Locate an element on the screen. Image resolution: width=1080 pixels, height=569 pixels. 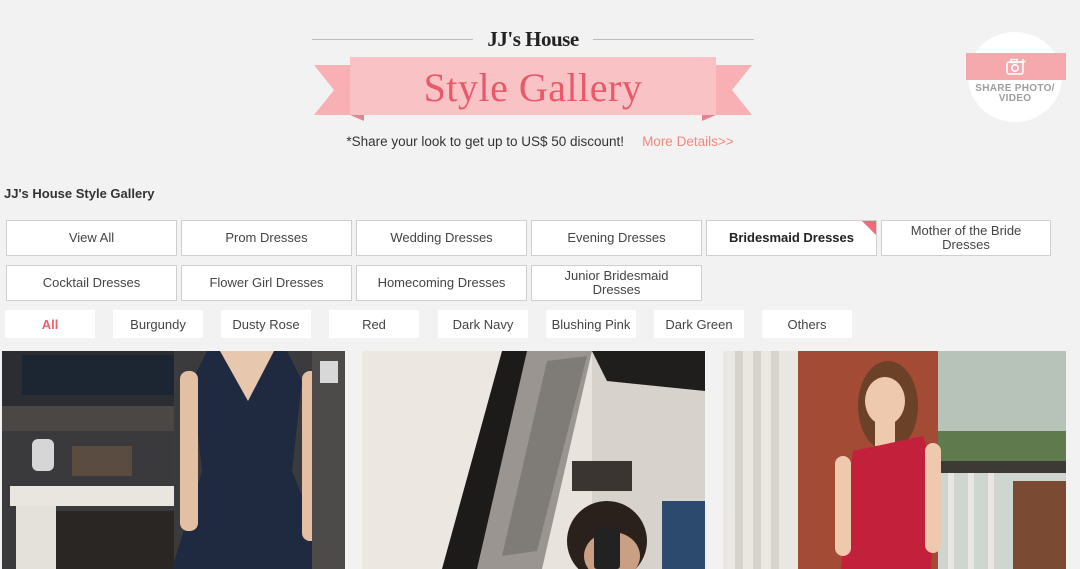
page-title: Style Gallery is located at coordinates (533, 87).